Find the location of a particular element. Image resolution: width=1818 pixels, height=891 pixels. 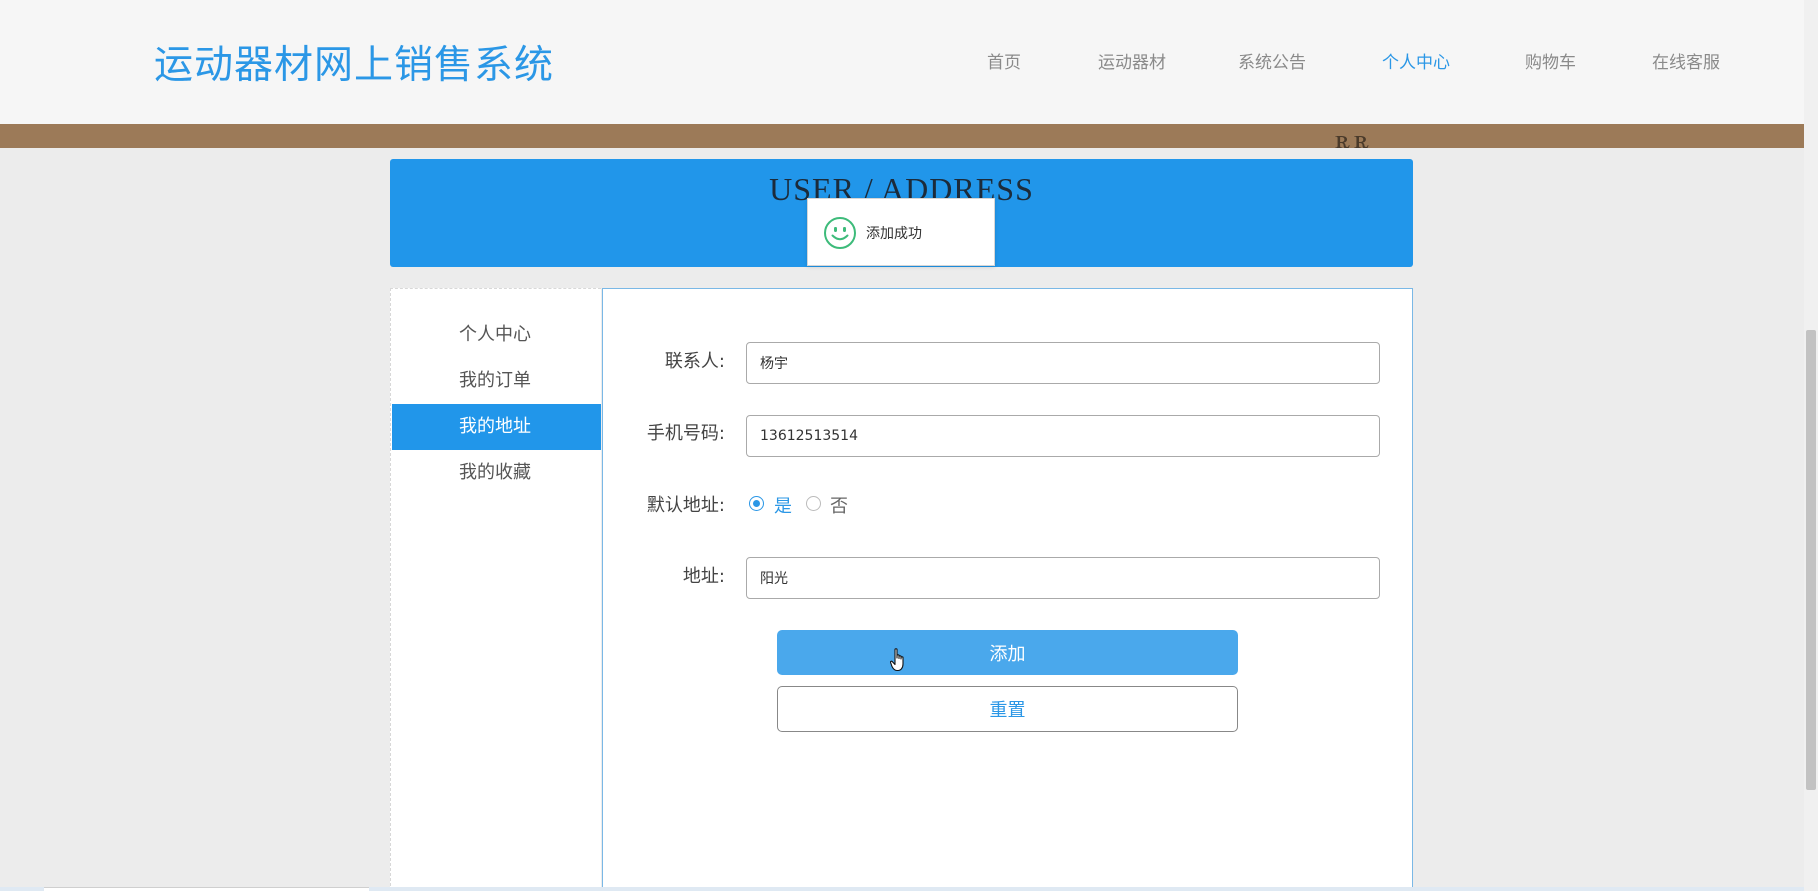

contact-label: 联系人: is located at coordinates (694, 361).